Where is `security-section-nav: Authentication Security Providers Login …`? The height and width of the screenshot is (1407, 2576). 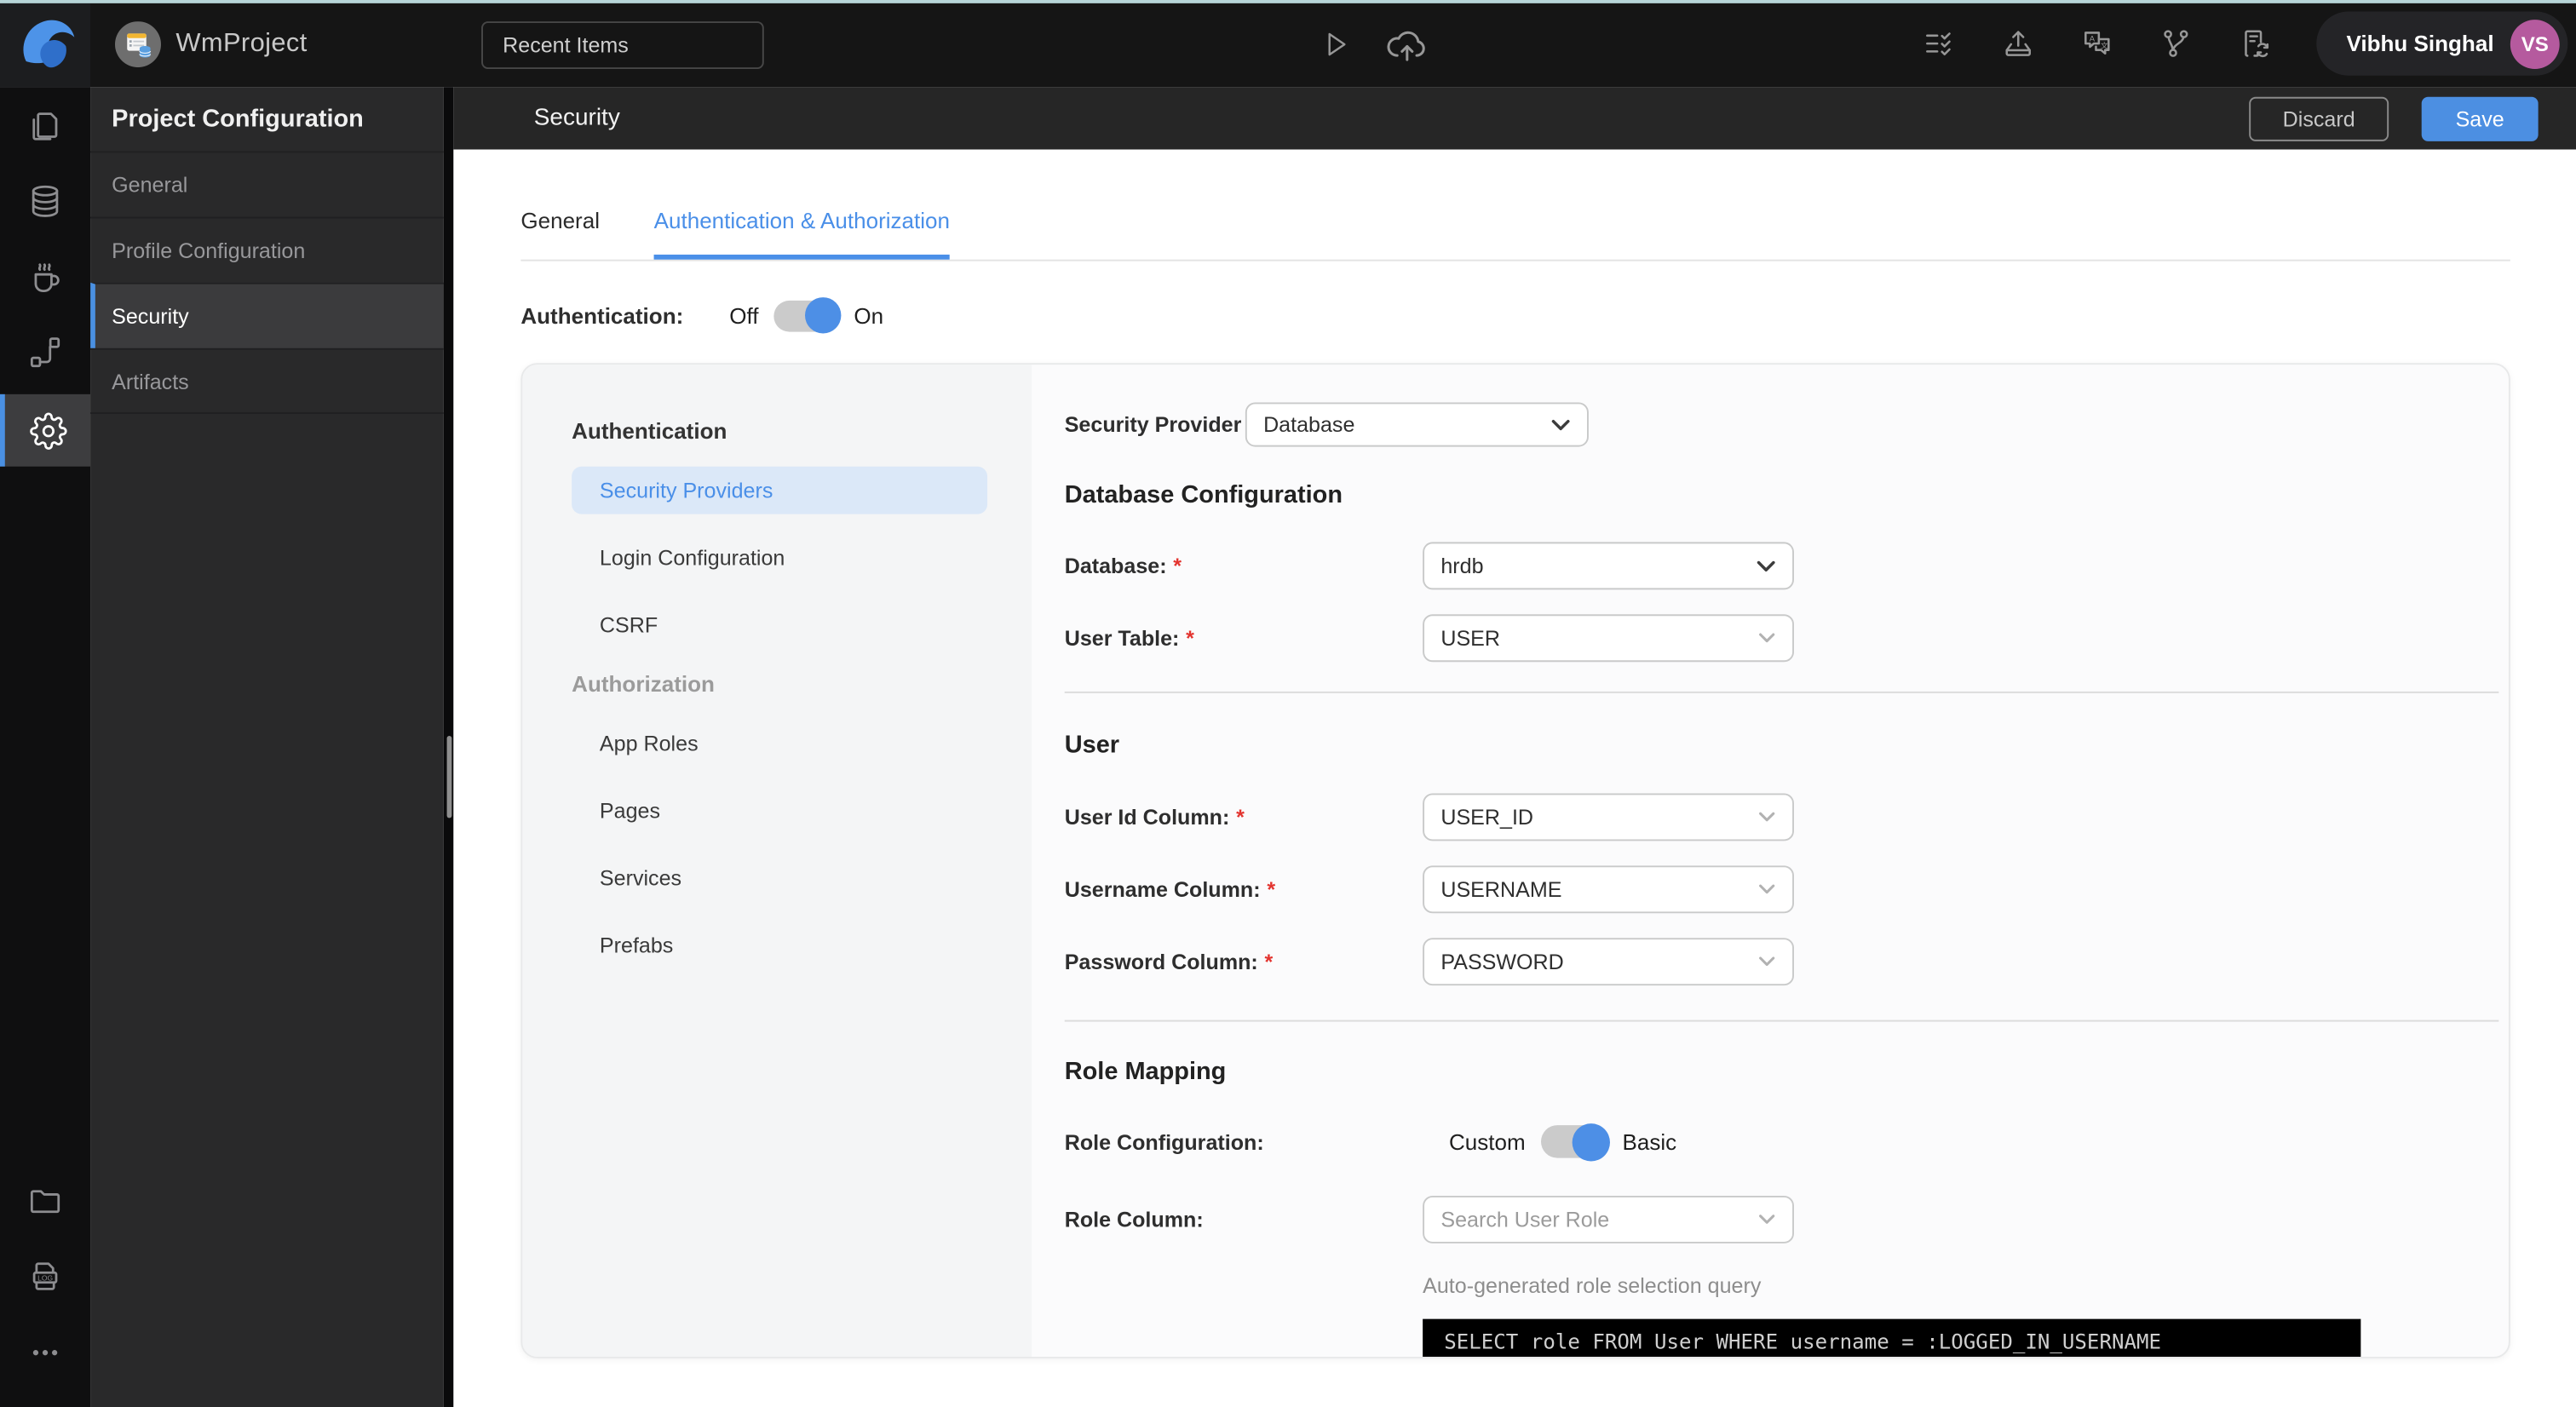
security-section-nav: Authentication Security Providers Login … is located at coordinates (777, 861).